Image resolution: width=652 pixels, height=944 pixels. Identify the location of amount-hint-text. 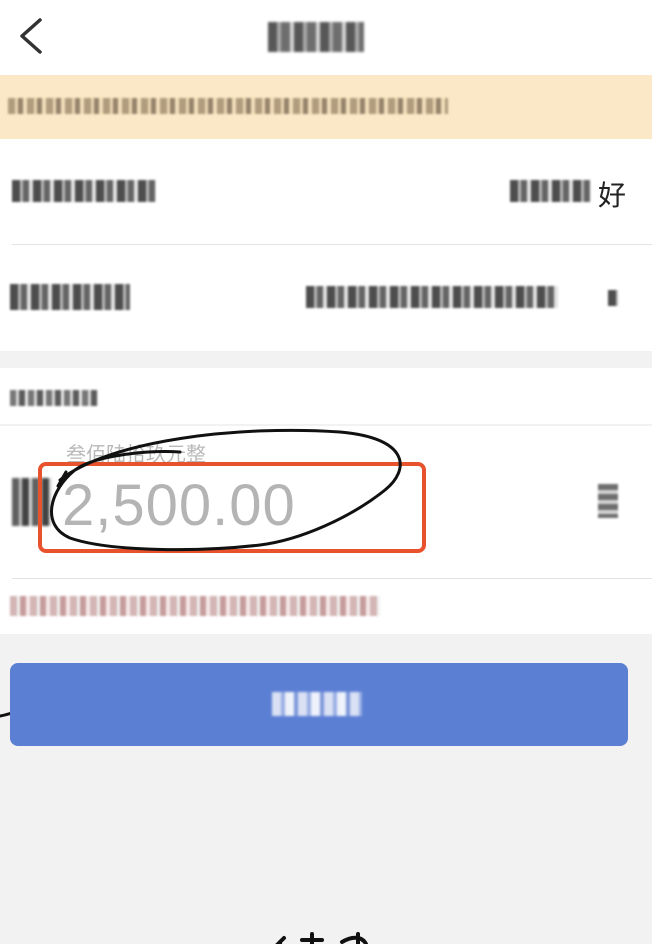
(195, 606).